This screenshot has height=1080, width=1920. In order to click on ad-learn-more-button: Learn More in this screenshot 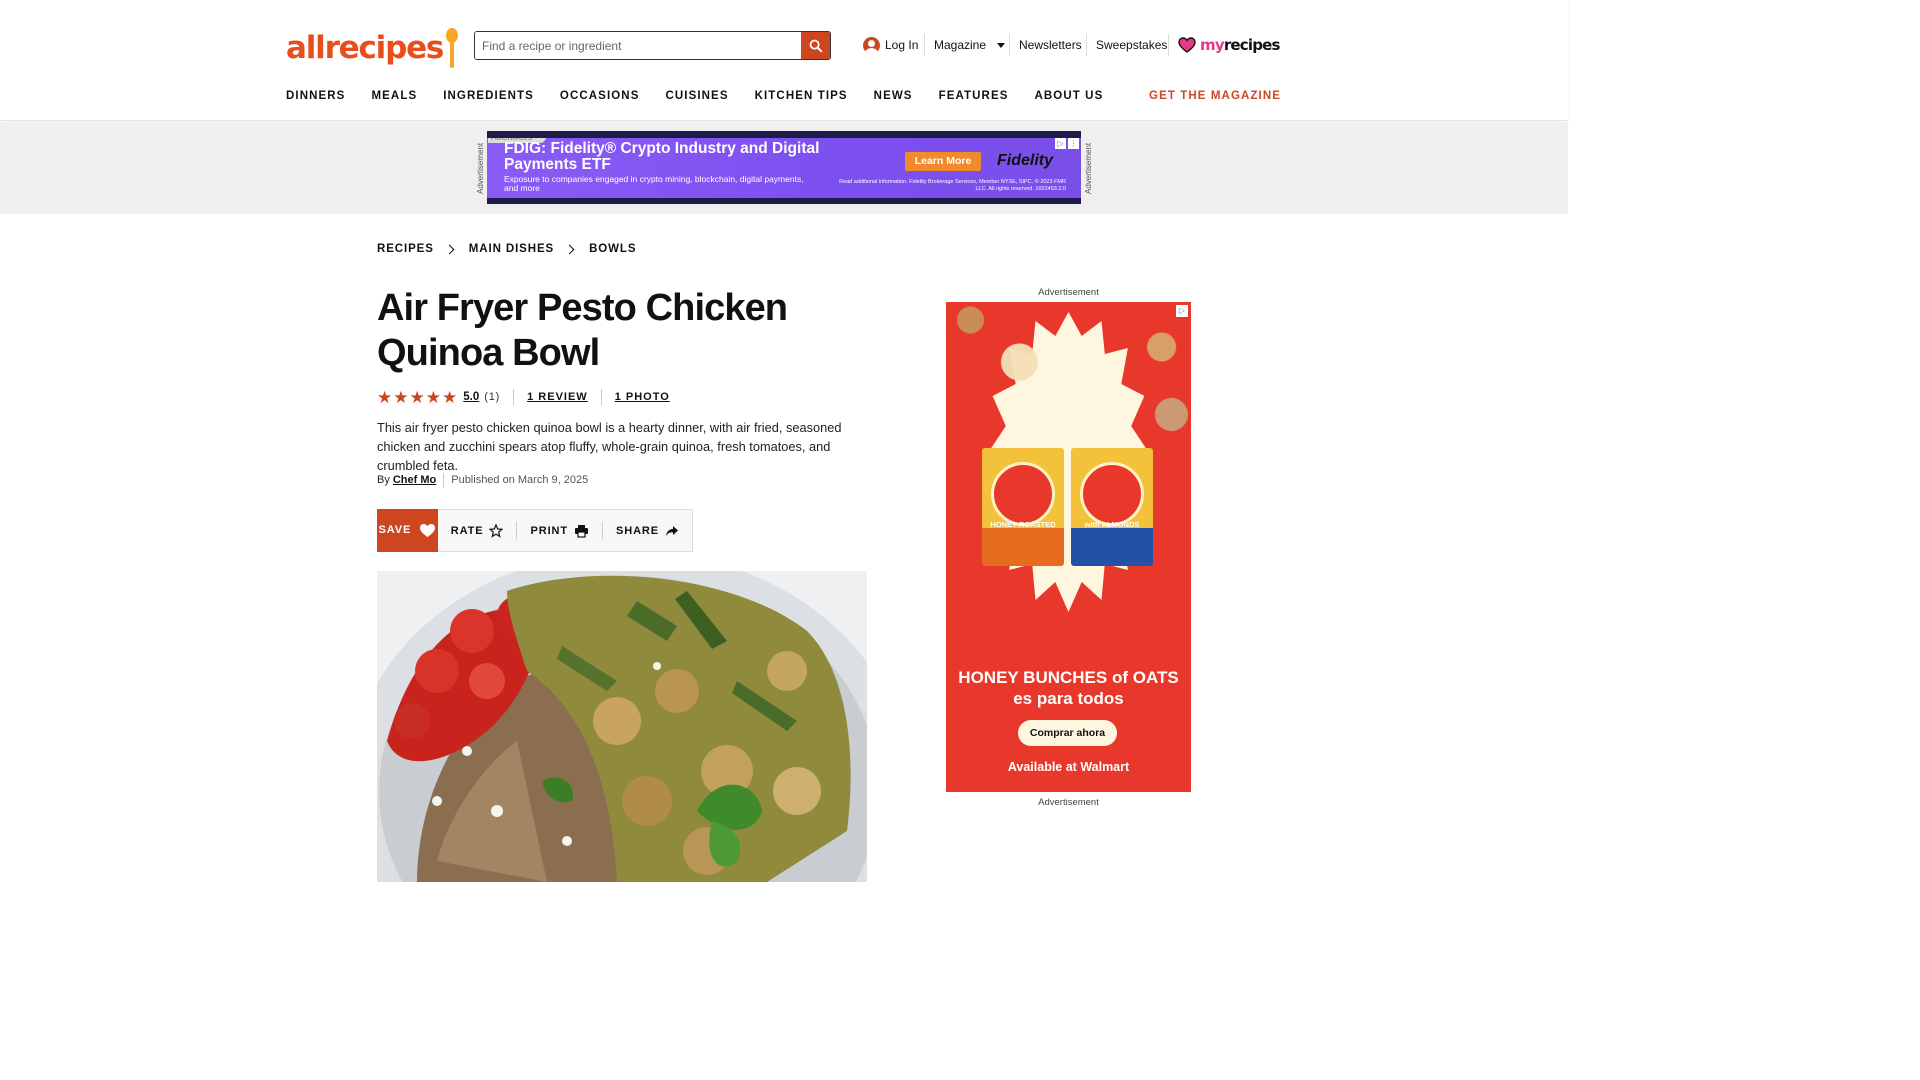, I will do `click(943, 161)`.